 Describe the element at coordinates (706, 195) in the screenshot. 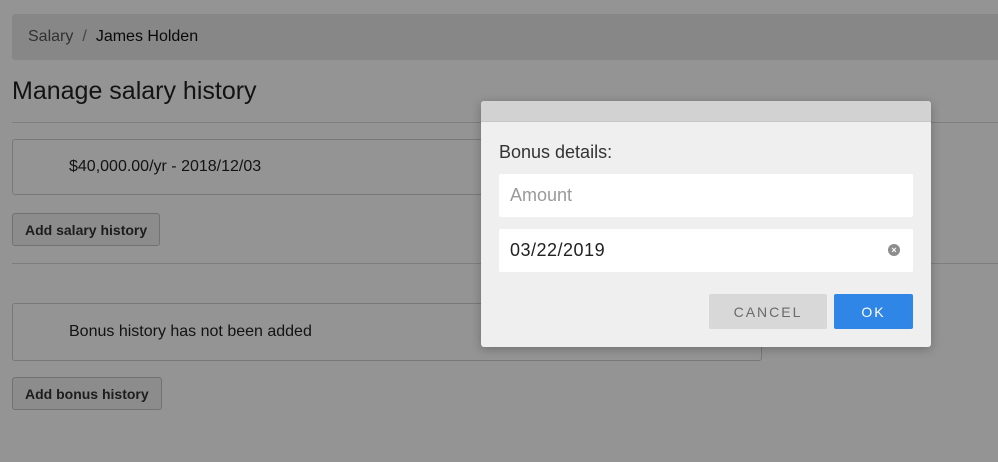

I see `amount-input` at that location.